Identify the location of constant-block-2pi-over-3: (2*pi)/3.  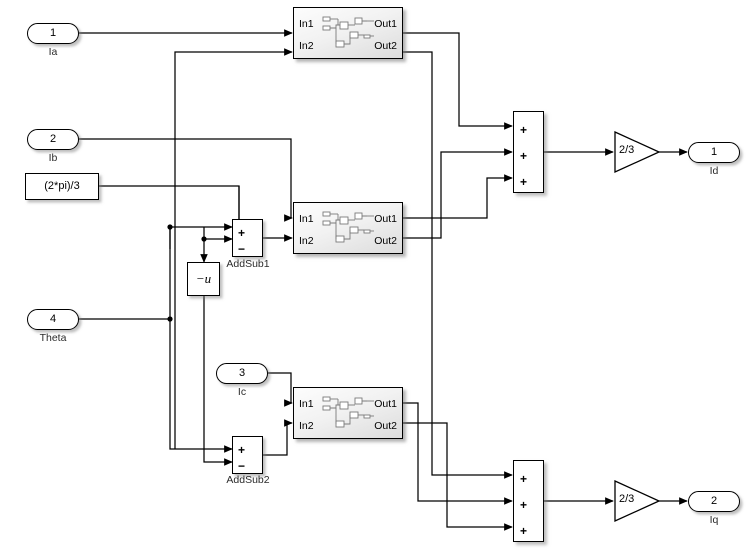
(62, 186).